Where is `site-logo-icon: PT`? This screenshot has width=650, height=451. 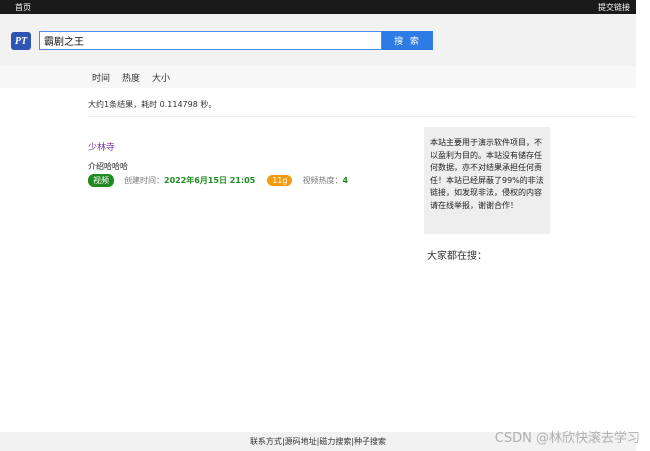
site-logo-icon: PT is located at coordinates (21, 41).